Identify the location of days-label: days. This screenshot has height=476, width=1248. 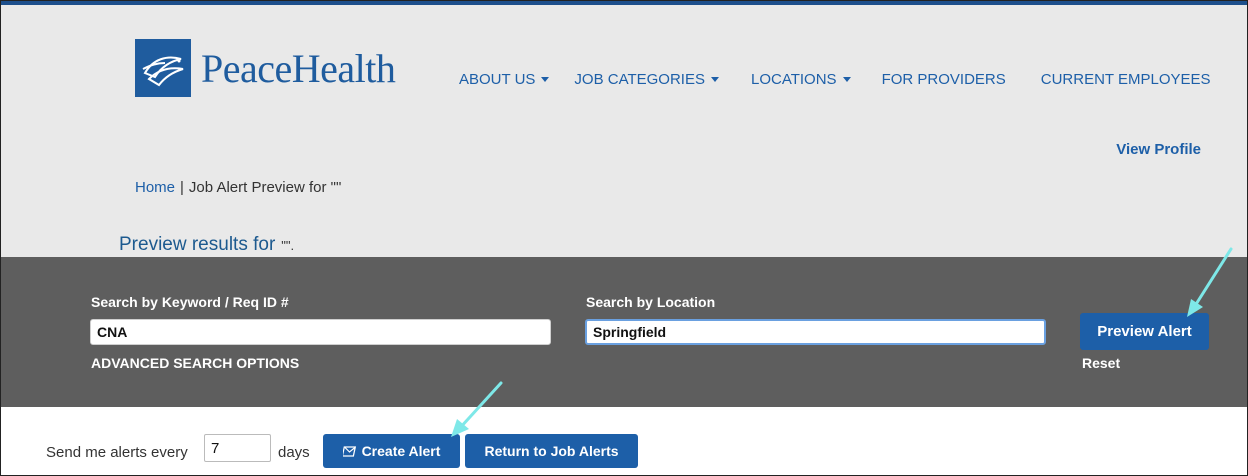
(294, 452).